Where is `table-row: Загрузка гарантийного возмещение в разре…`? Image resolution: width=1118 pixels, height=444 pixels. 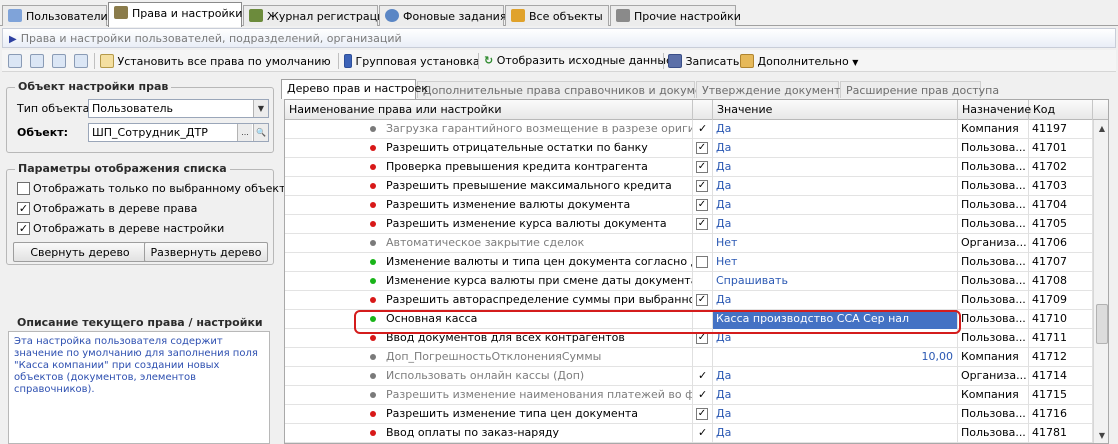 table-row: Загрузка гарантийного возмещение в разре… is located at coordinates (689, 129).